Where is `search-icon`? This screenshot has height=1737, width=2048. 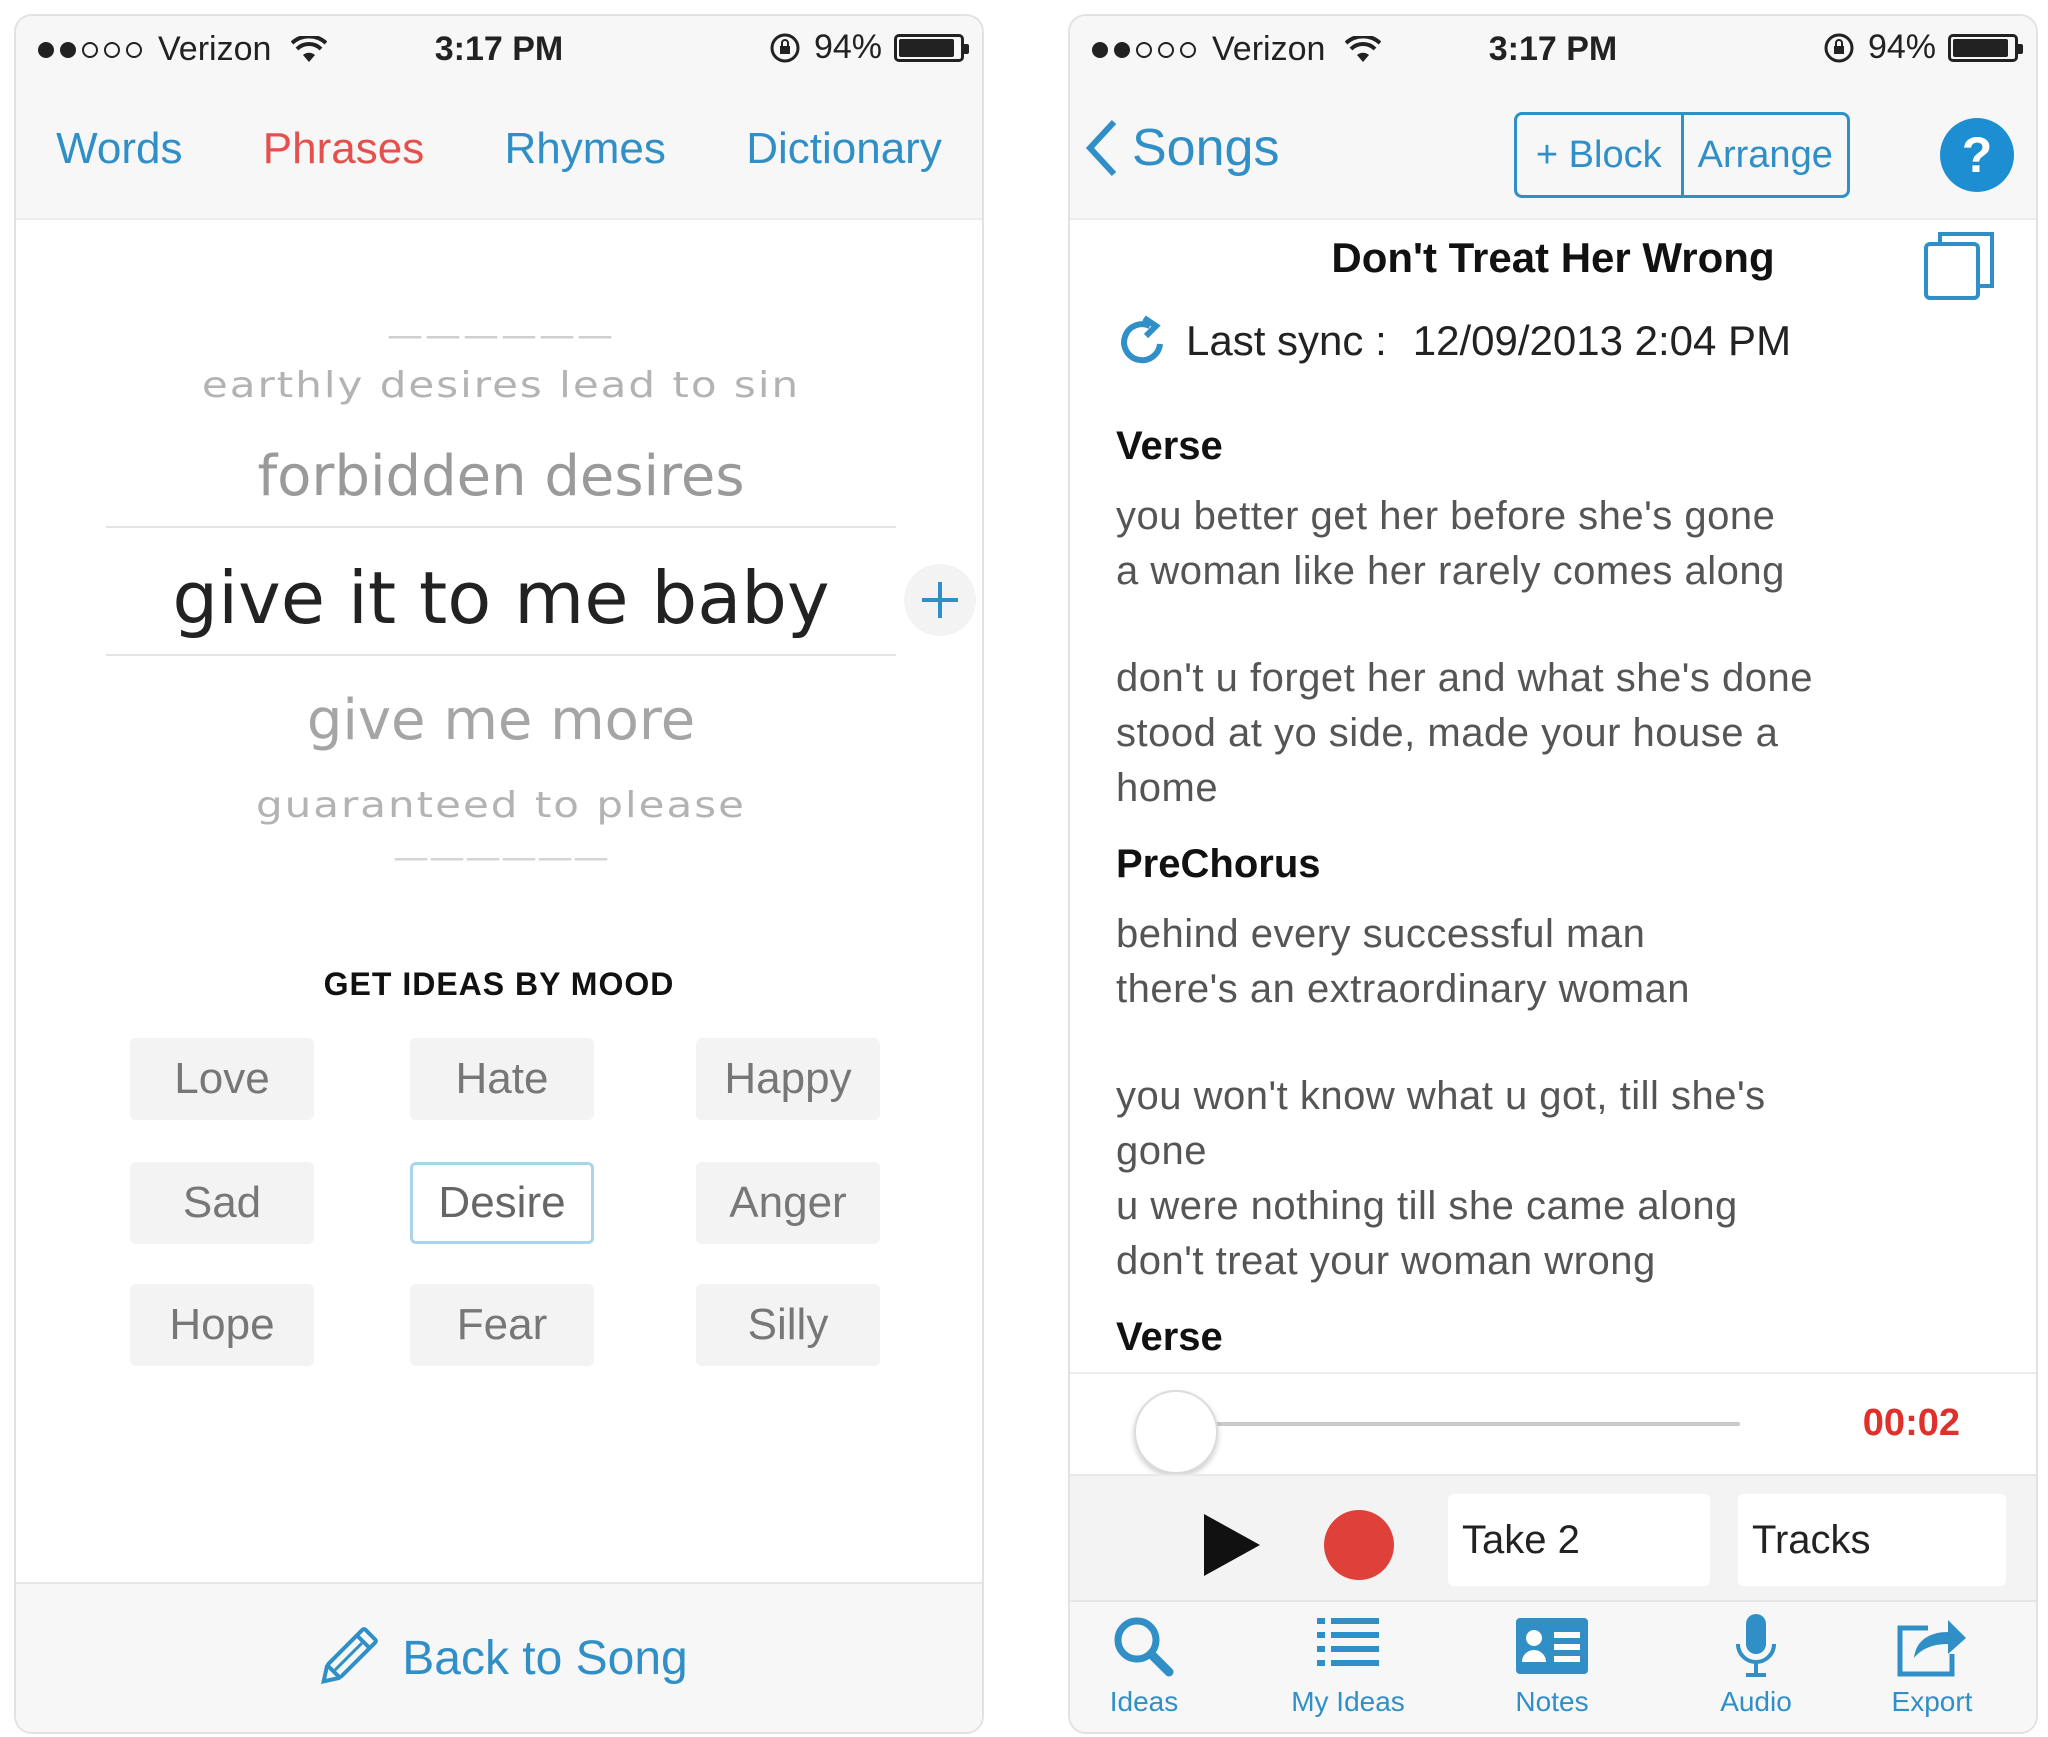 search-icon is located at coordinates (1144, 1647).